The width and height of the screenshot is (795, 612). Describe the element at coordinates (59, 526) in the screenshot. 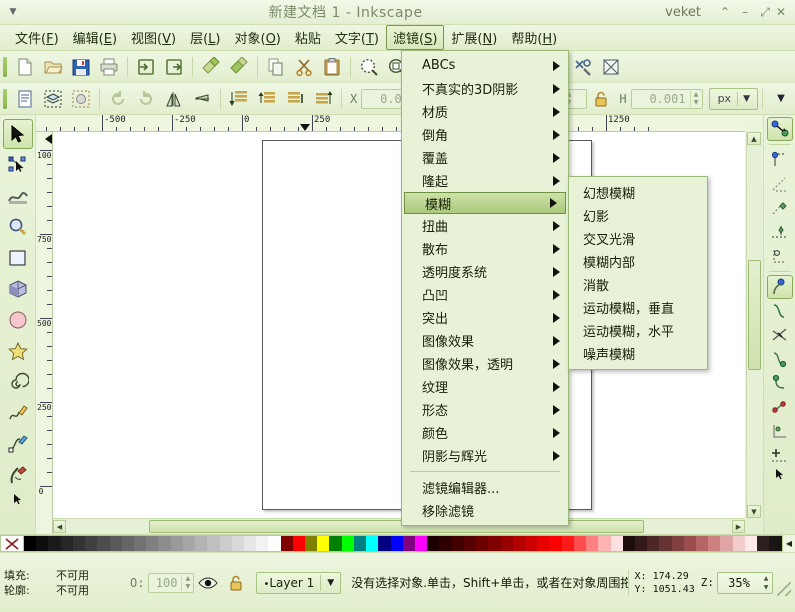

I see `scroll-left-button: ◀` at that location.